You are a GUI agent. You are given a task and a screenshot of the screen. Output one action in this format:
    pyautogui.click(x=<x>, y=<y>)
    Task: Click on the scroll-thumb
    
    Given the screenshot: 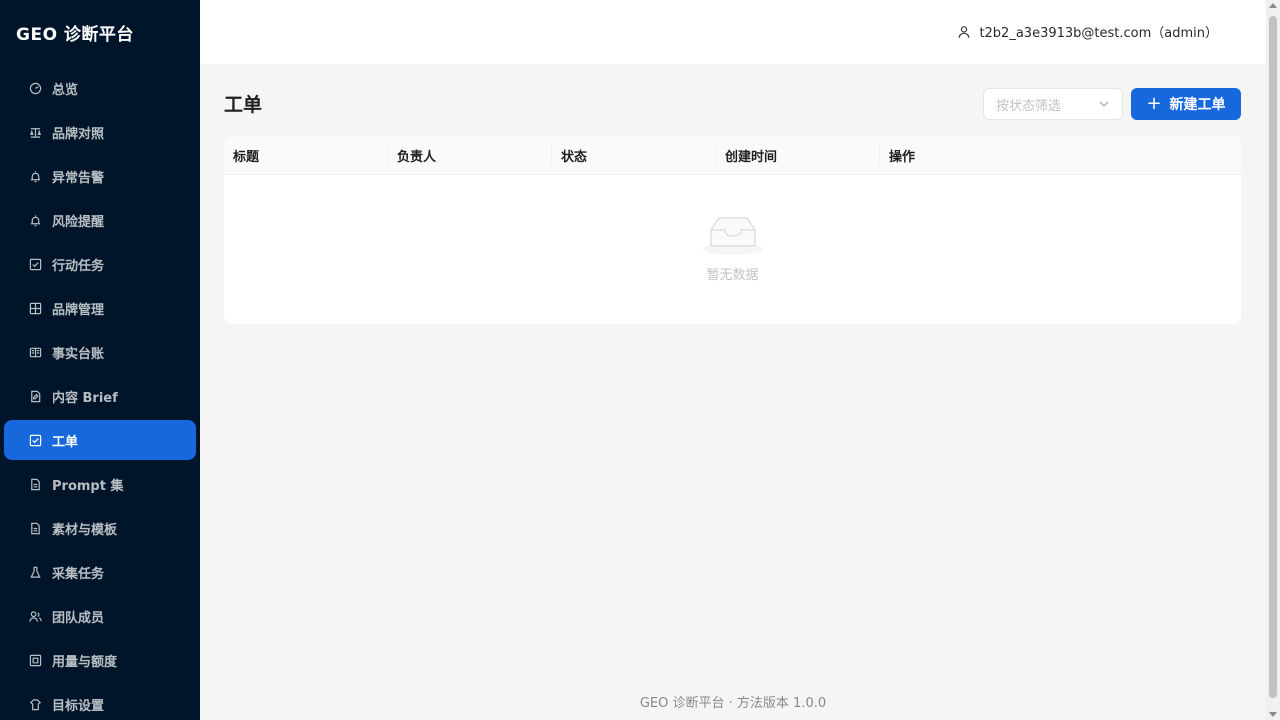 What is the action you would take?
    pyautogui.click(x=1273, y=357)
    